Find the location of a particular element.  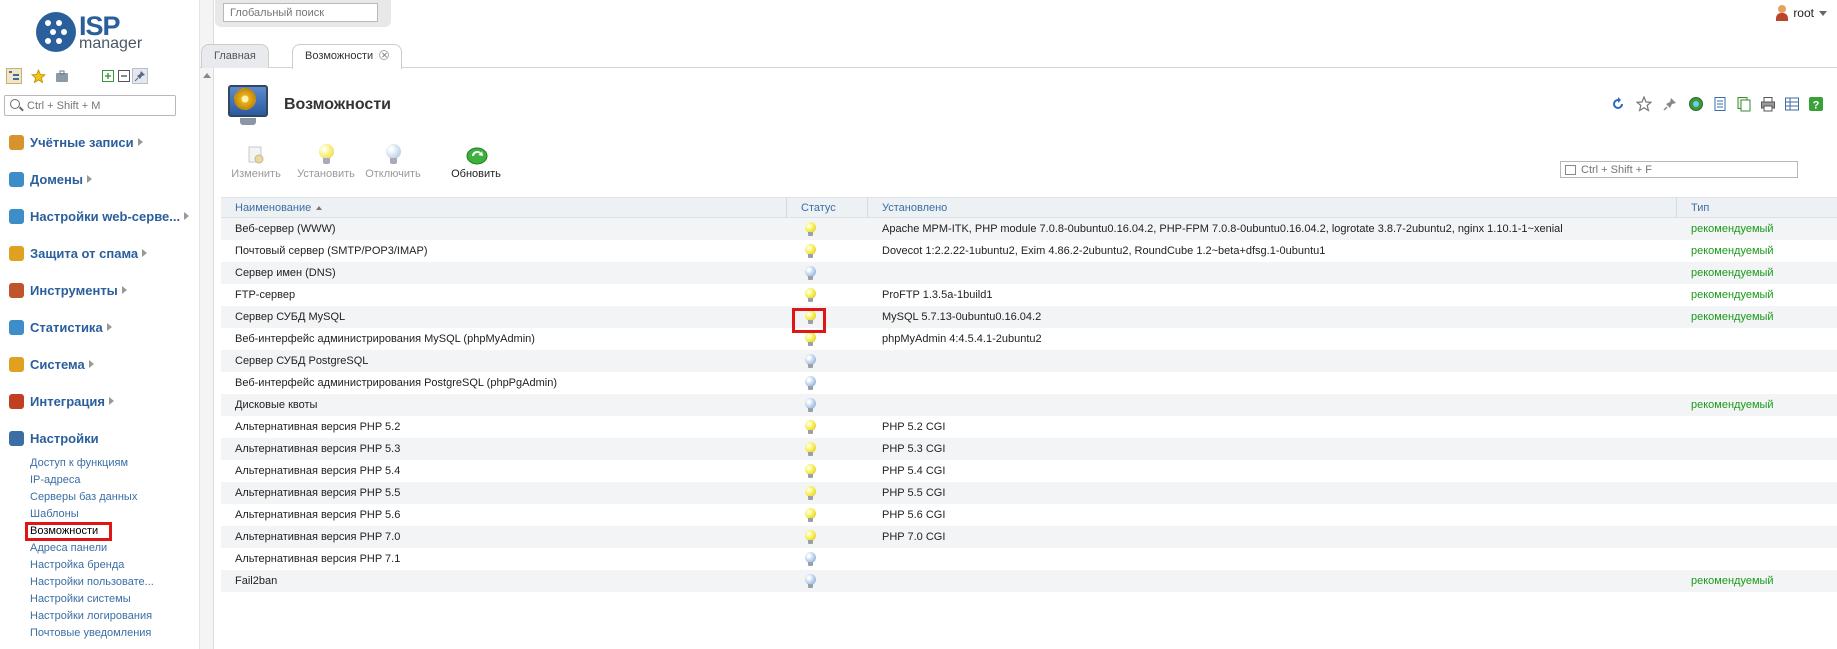

tab-home-label: Главная is located at coordinates (235, 56).